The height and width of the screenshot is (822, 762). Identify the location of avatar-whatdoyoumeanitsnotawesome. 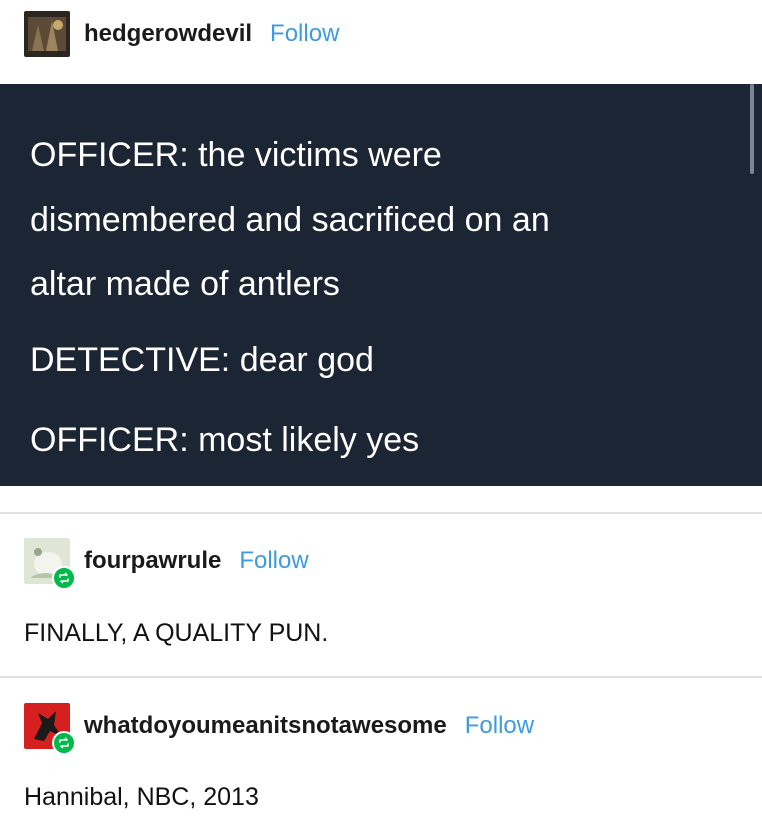
(50, 729).